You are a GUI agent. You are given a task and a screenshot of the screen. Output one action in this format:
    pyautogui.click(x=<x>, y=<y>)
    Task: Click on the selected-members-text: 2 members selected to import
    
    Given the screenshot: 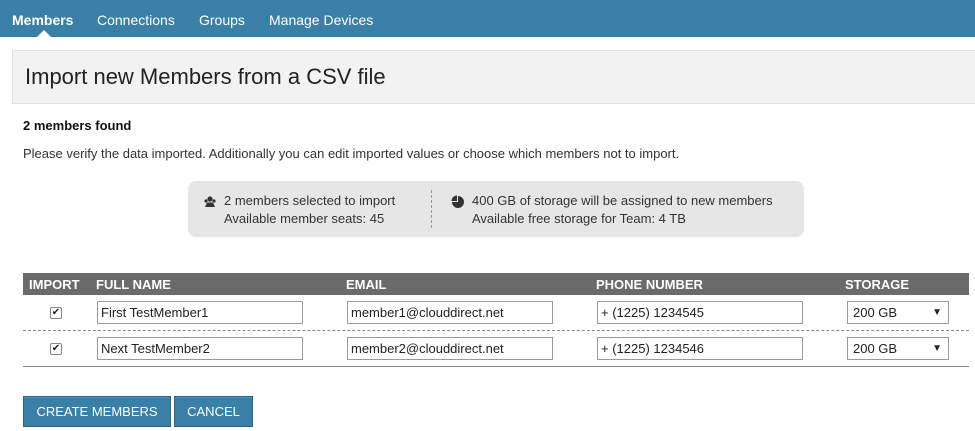 What is the action you would take?
    pyautogui.click(x=310, y=200)
    